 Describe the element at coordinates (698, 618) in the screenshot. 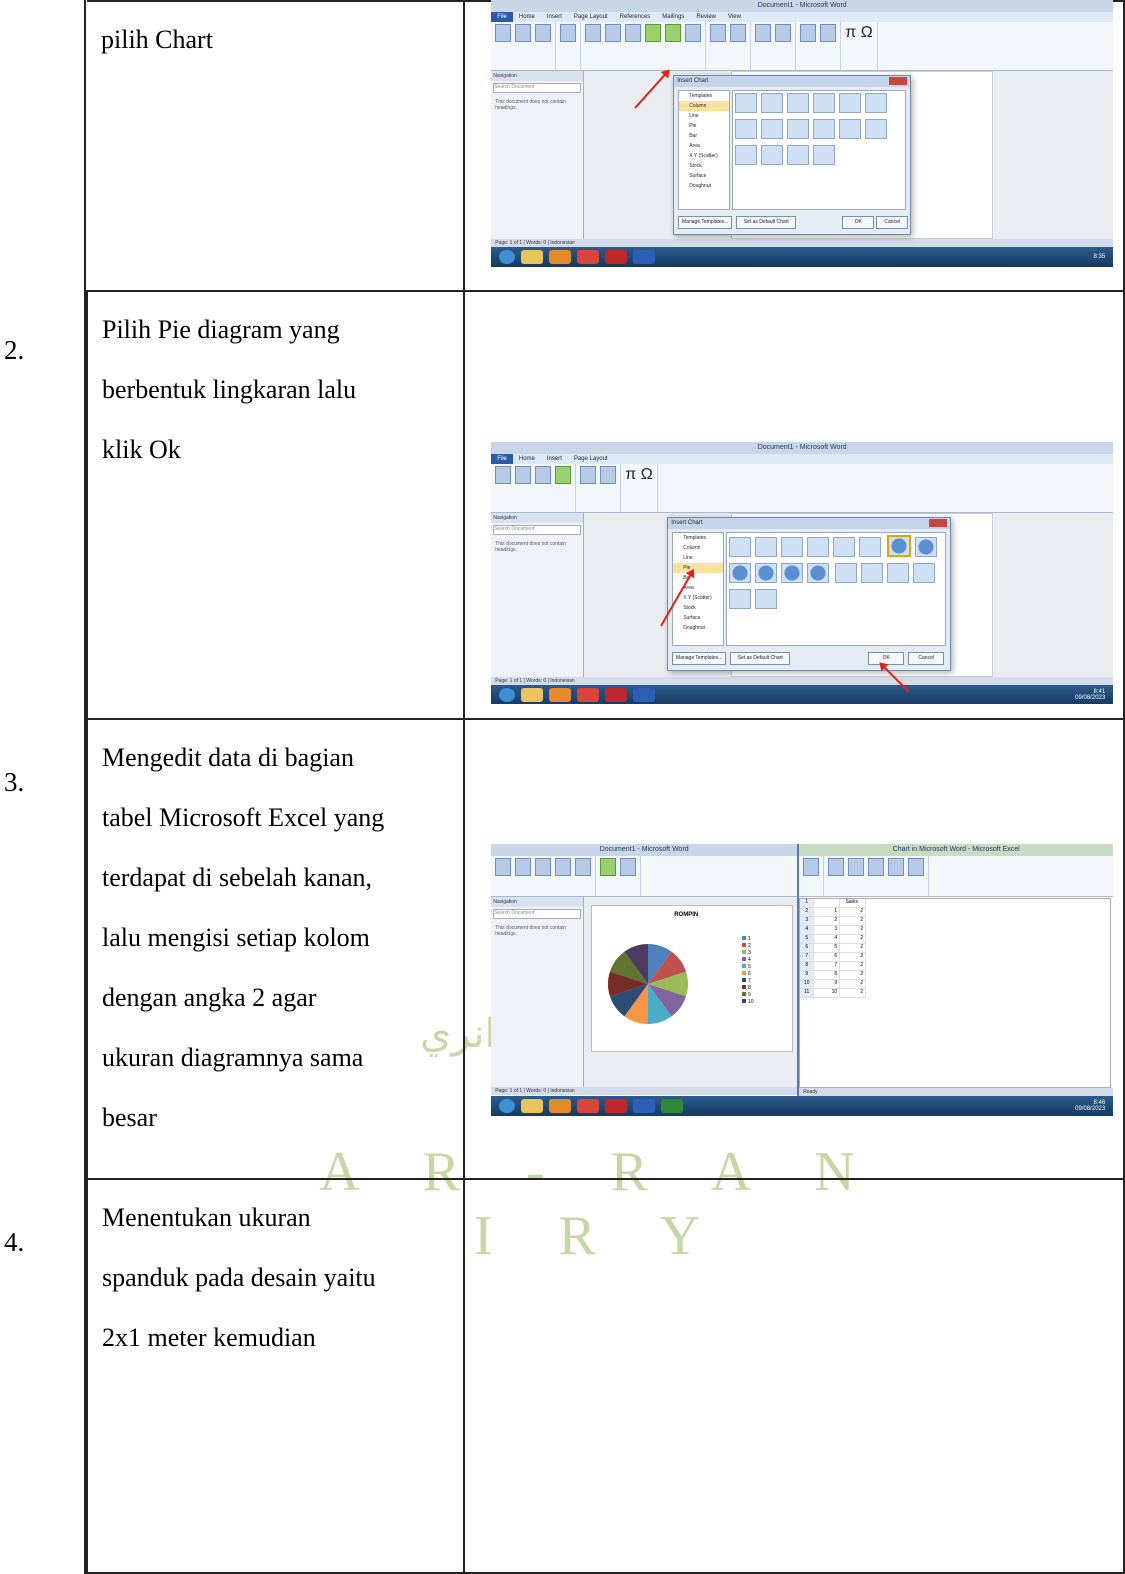

I see `chart-type-surface: Surface` at that location.